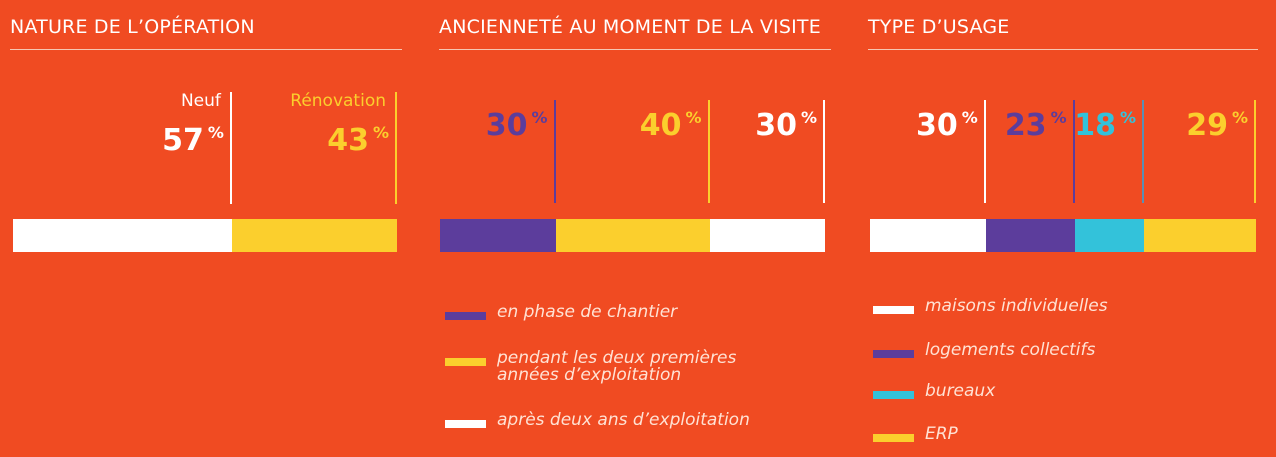  Describe the element at coordinates (623, 420) in the screenshot. I see `legend-label: après deux ans d’exploitation` at that location.